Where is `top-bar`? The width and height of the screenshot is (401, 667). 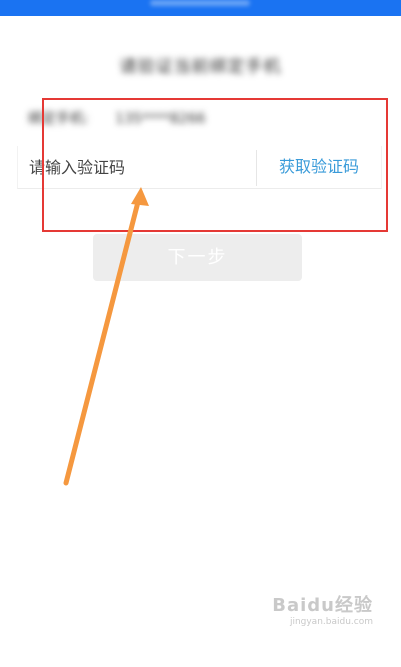
top-bar is located at coordinates (200, 8).